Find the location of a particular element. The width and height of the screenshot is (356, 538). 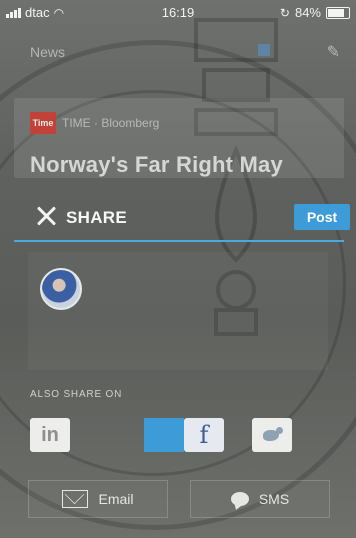

post-button: Post is located at coordinates (322, 217).